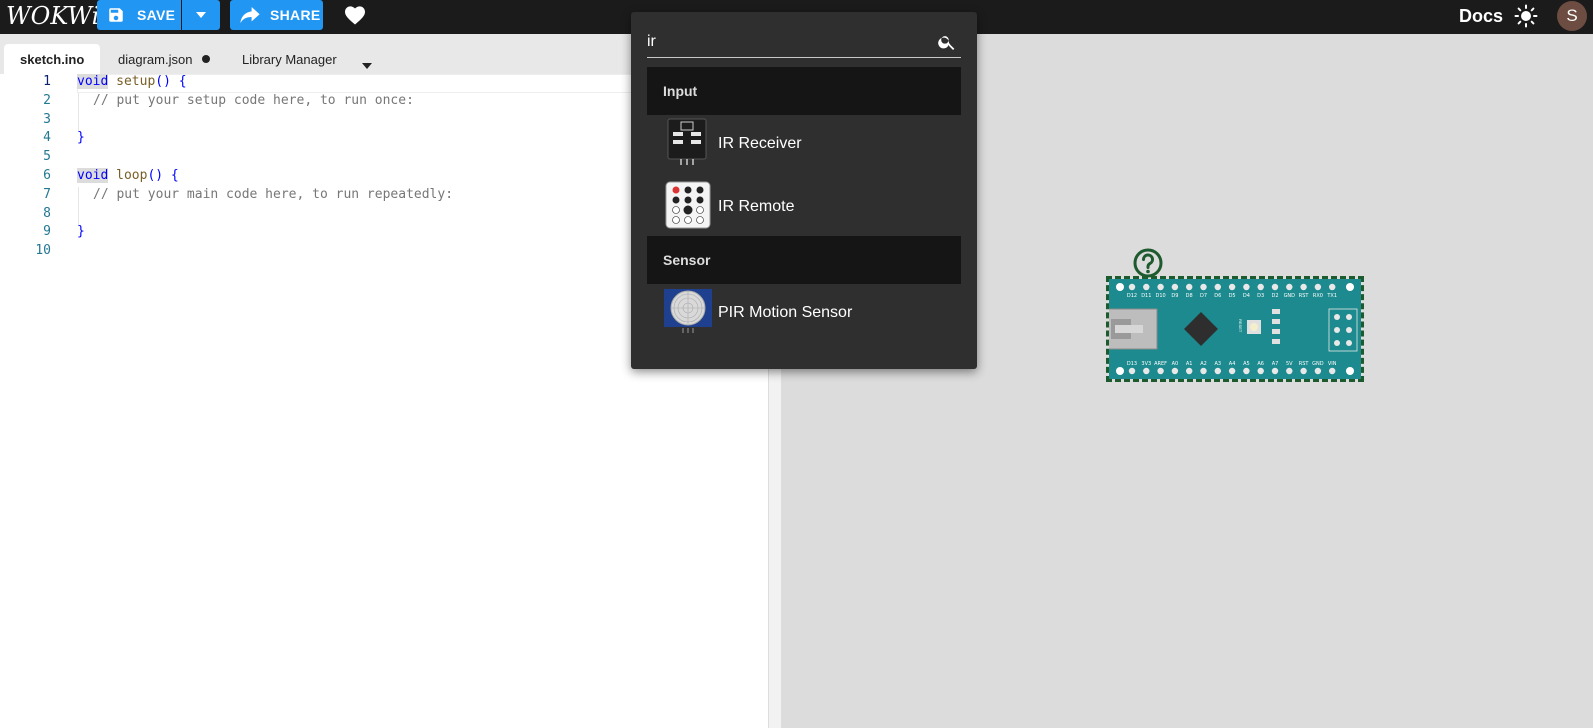 This screenshot has height=728, width=1593. Describe the element at coordinates (1174, 296) in the screenshot. I see `top-pin-label: D9` at that location.